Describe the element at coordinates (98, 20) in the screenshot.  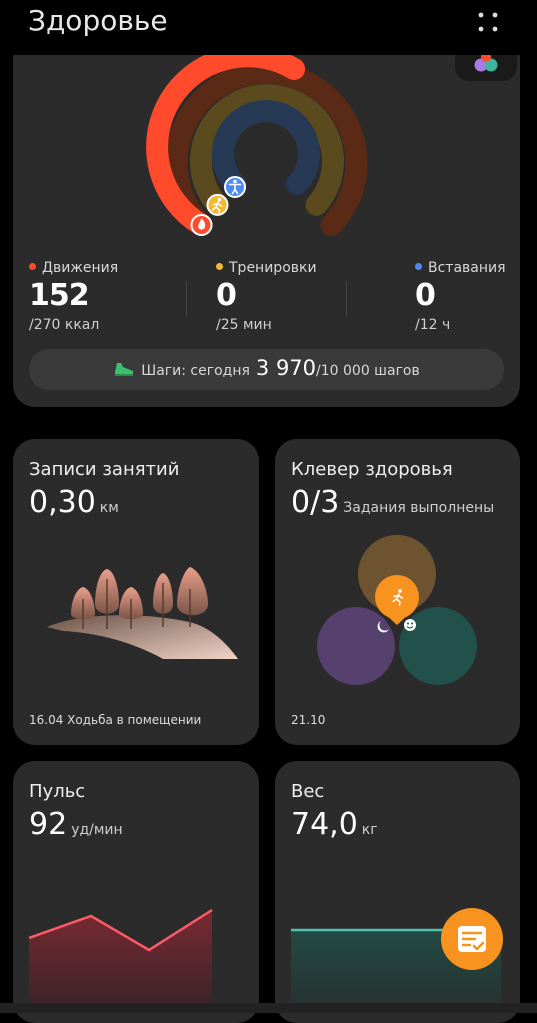
I see `page-title: Здоровье` at that location.